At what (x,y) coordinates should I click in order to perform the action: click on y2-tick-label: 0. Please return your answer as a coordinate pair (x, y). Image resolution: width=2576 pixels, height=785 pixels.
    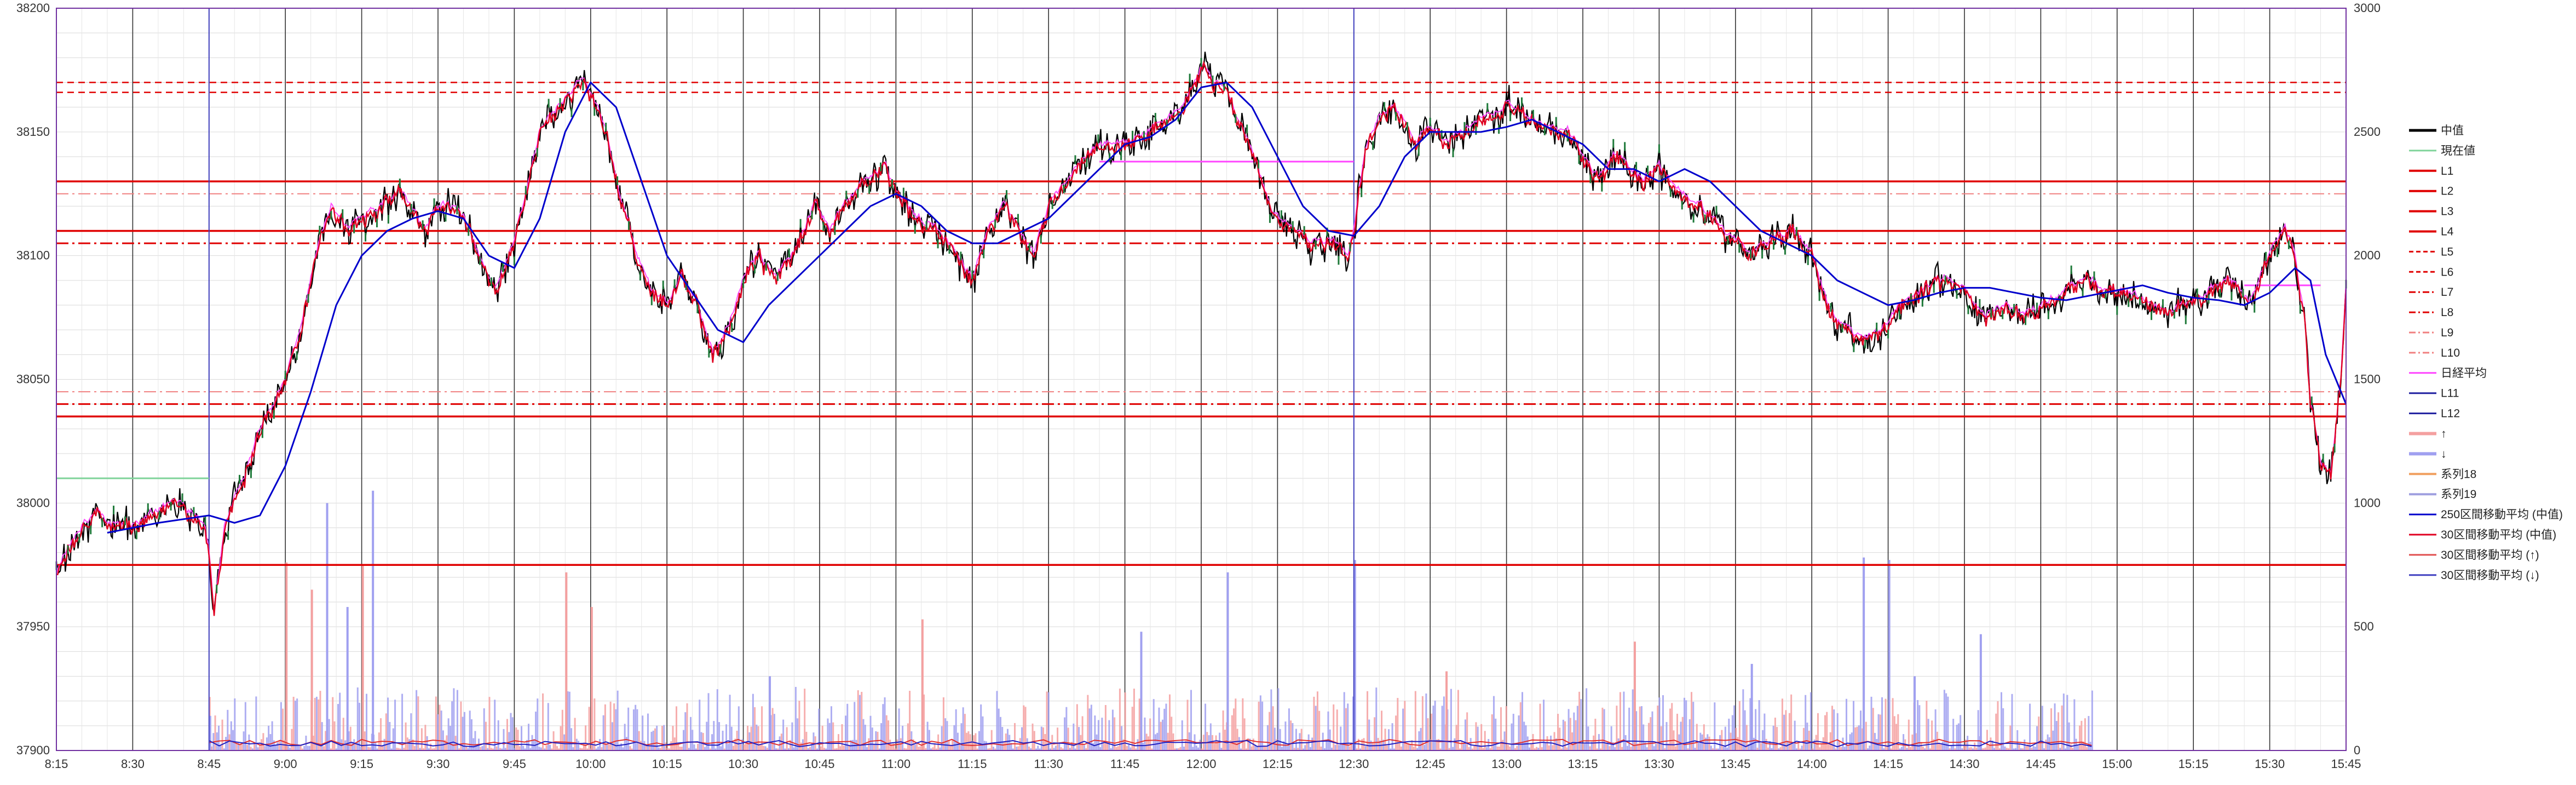
    Looking at the image, I should click on (2357, 750).